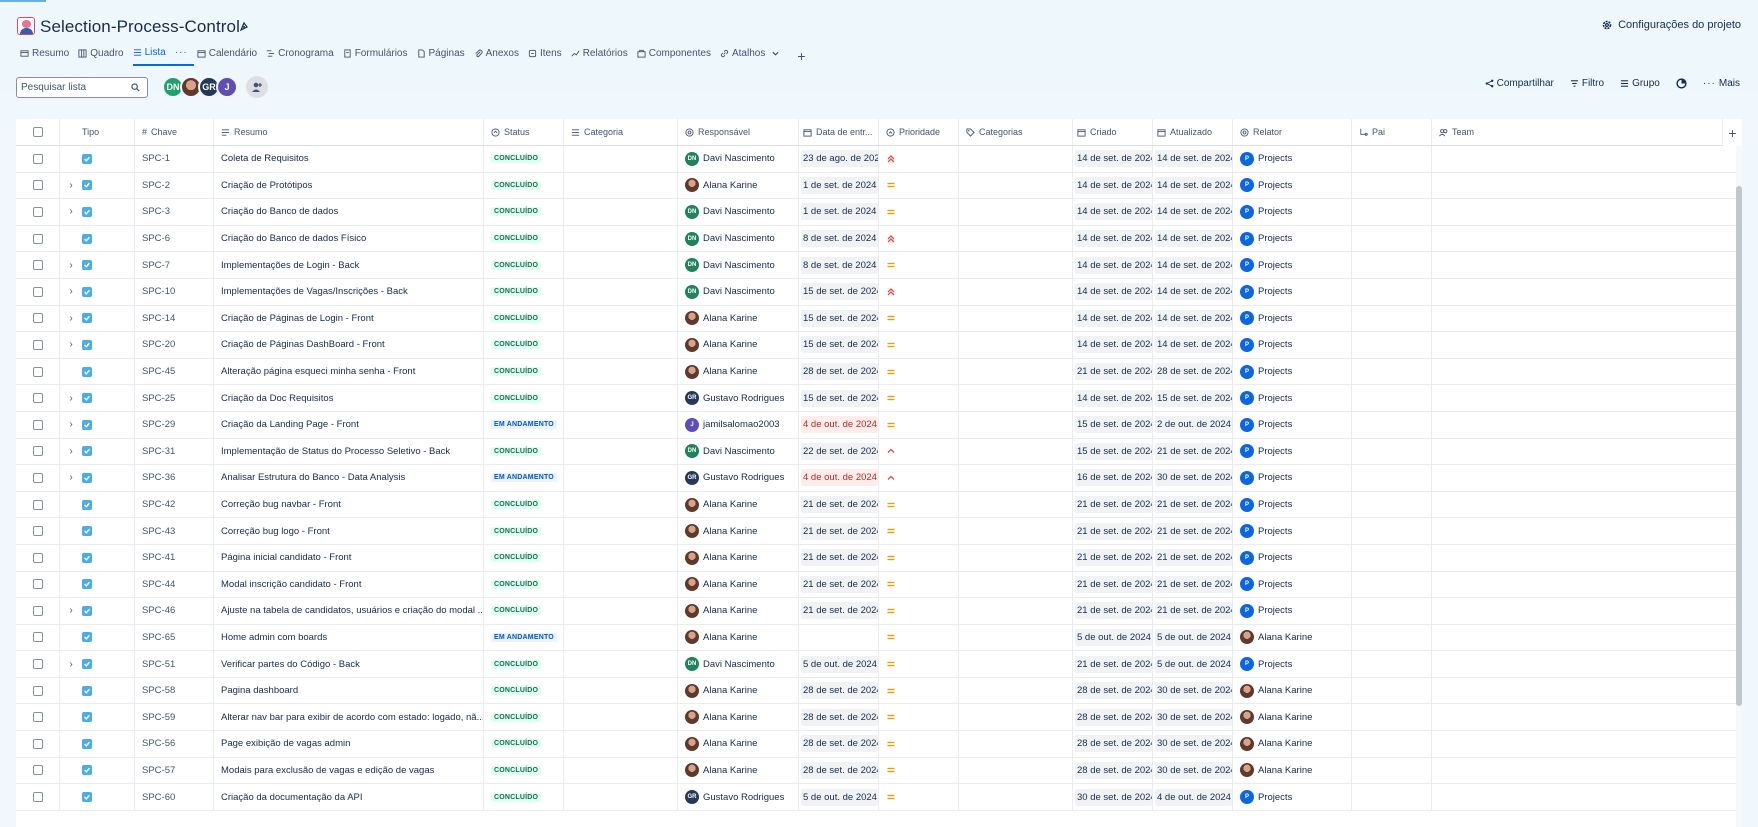 This screenshot has width=1758, height=827. I want to click on issue-key: SPC-44, so click(174, 584).